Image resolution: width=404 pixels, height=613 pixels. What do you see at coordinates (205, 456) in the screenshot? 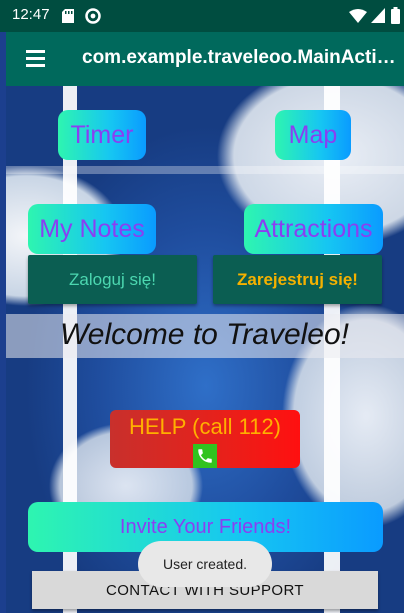
I see `phone-icon` at bounding box center [205, 456].